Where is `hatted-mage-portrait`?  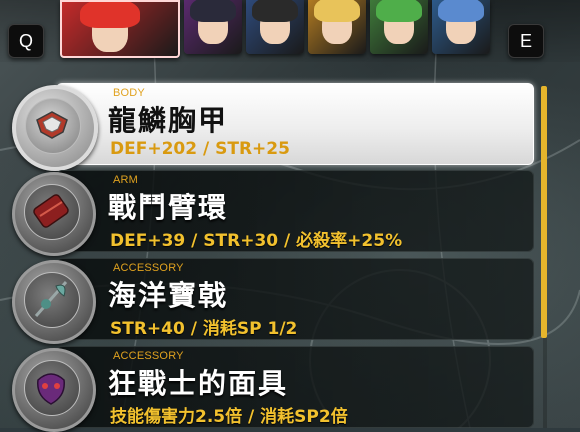
hatted-mage-portrait is located at coordinates (213, 27).